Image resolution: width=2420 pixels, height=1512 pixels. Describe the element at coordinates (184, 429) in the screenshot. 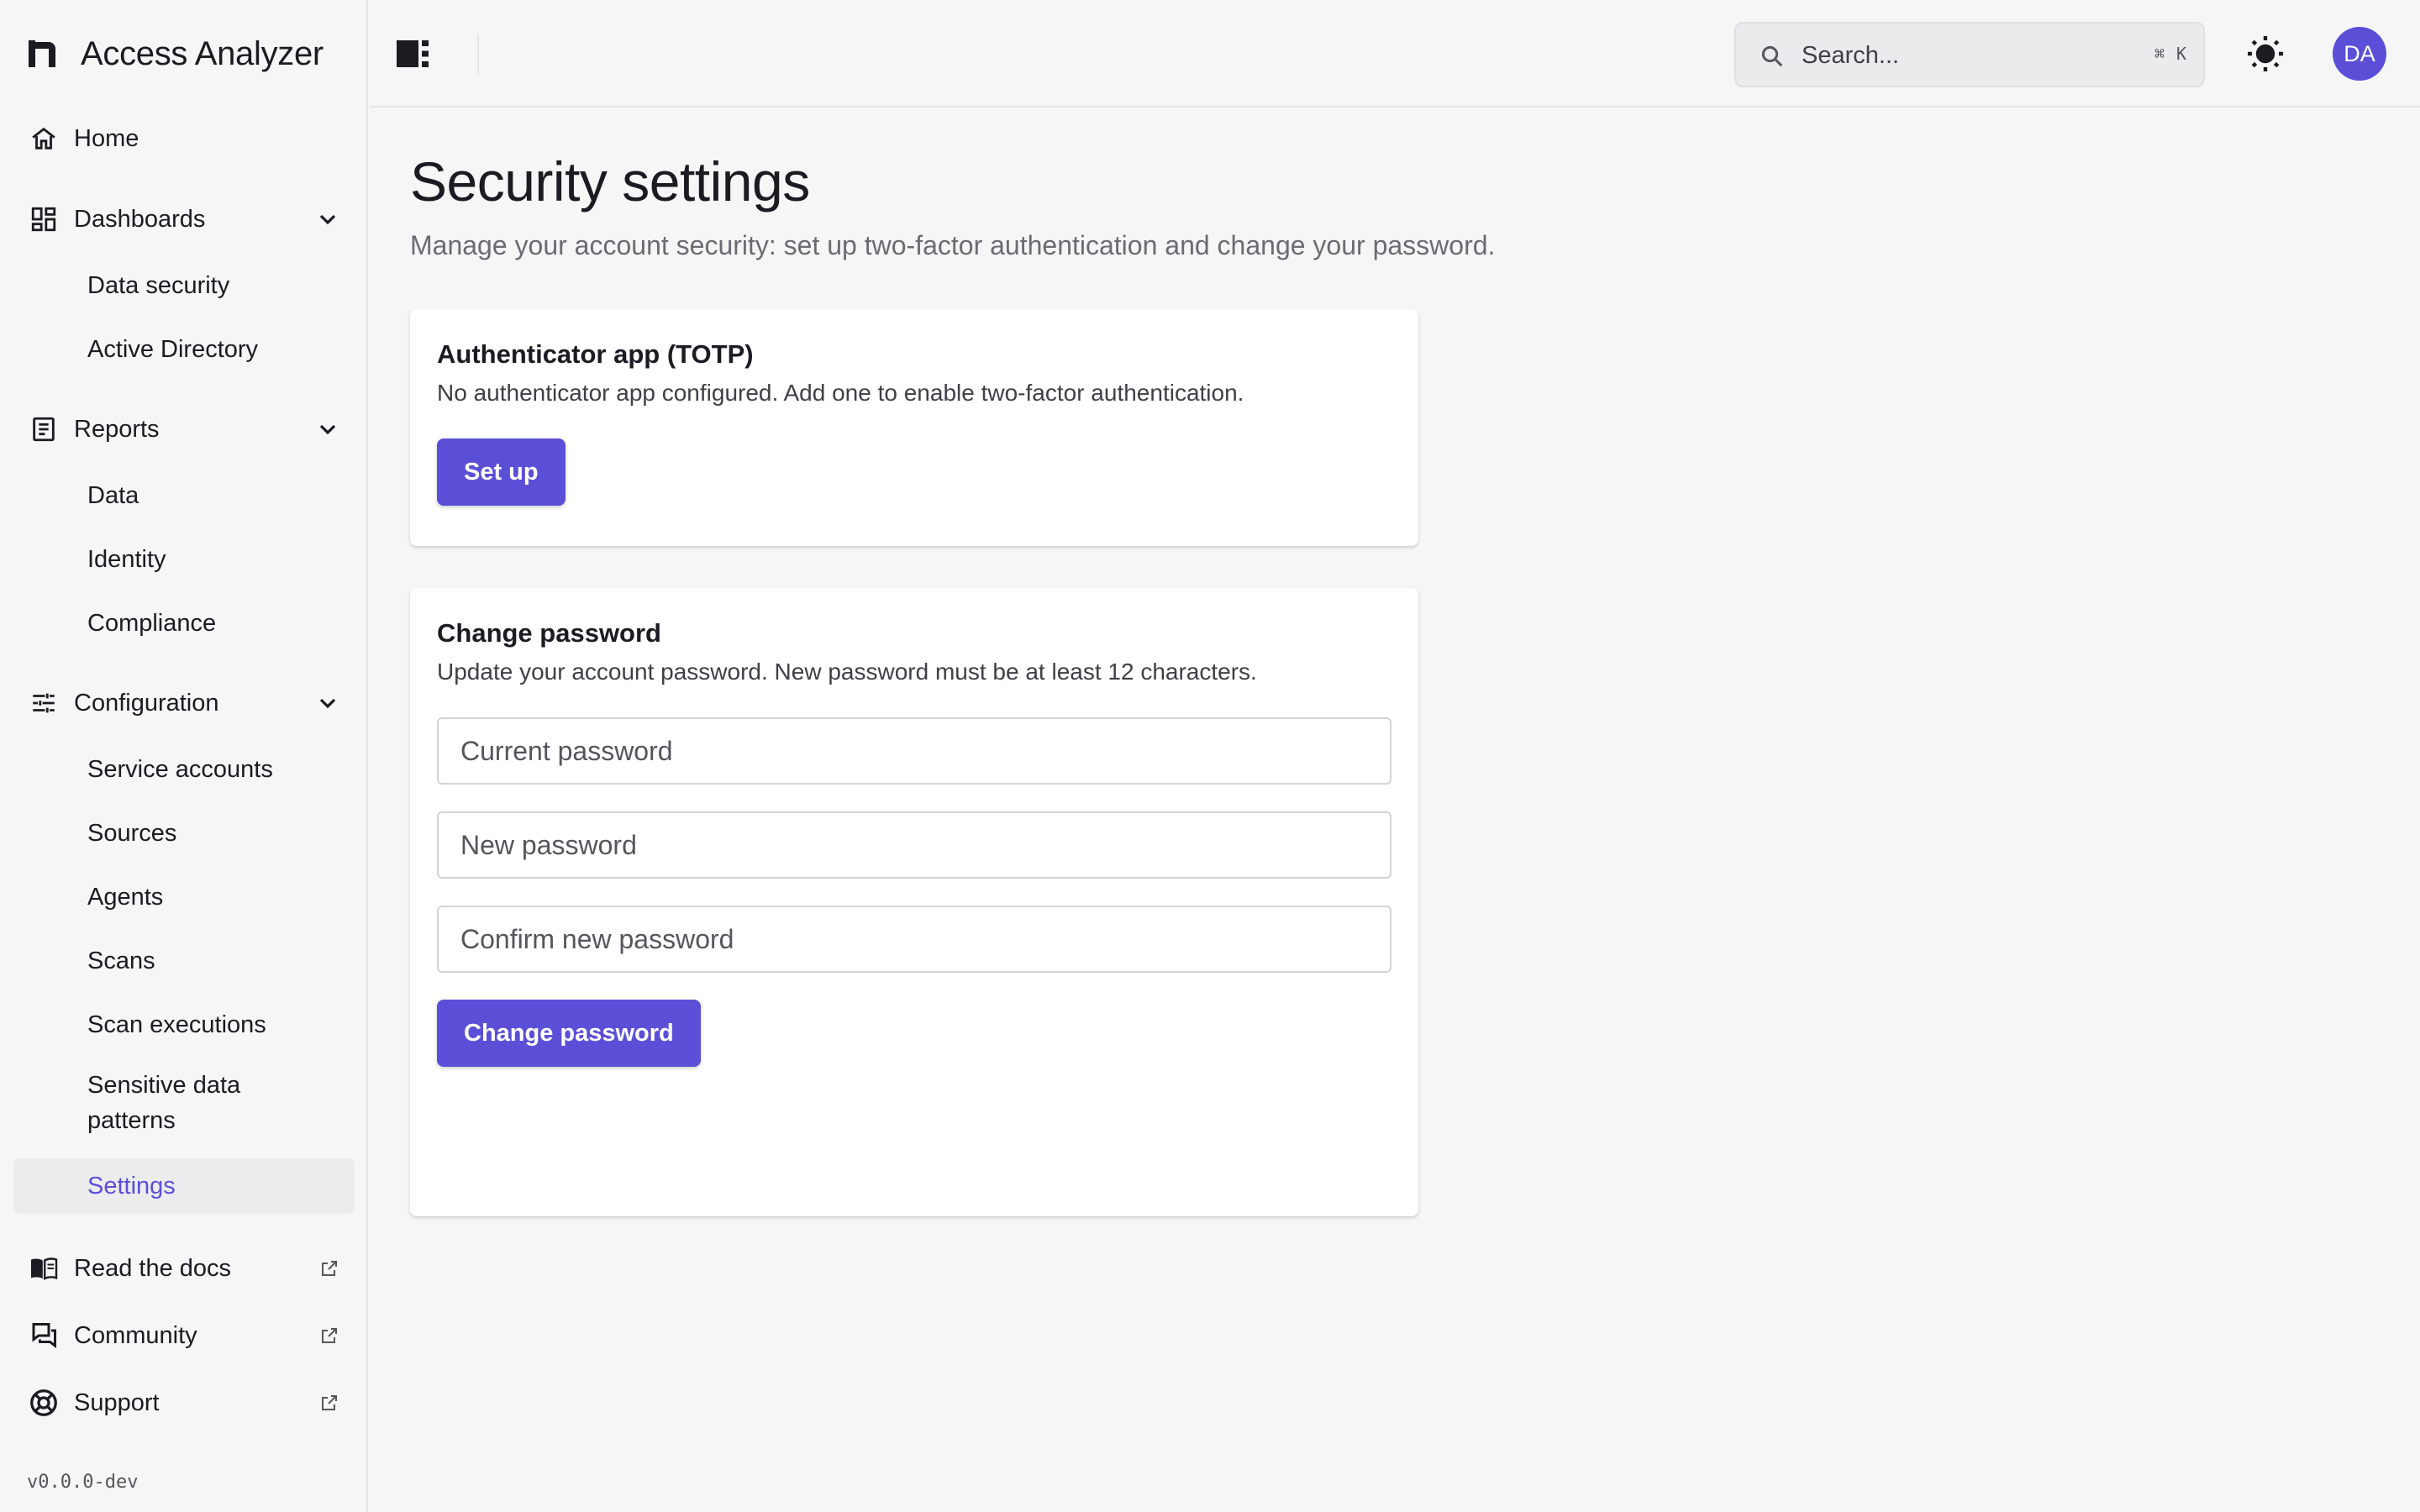

I see `sidebar-group-reports: Reports` at that location.